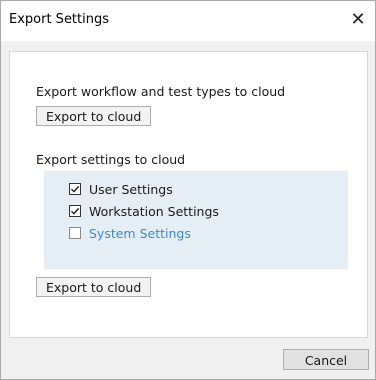 This screenshot has width=376, height=380. Describe the element at coordinates (154, 211) in the screenshot. I see `workstation-settings-label: Workstation Settings` at that location.